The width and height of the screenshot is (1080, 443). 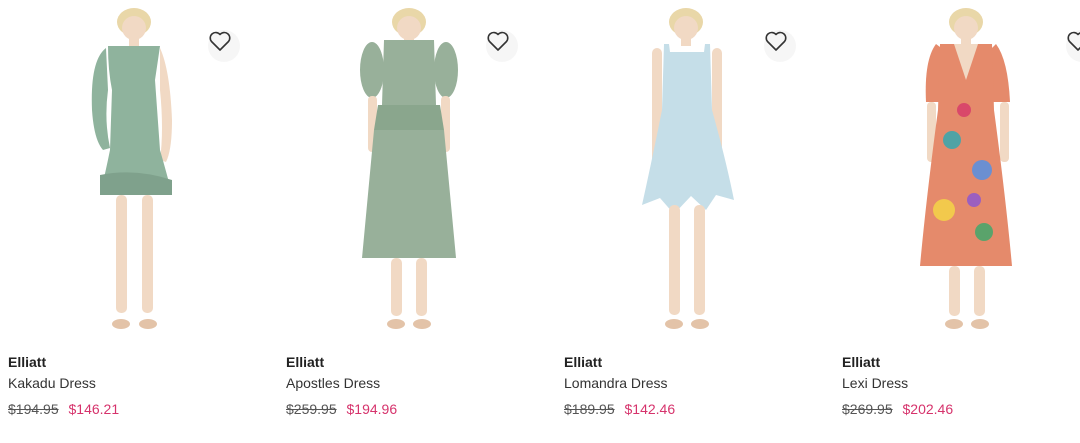 I want to click on product-info: Elliatt Lexi Dress $269.95 $202.46, so click(x=961, y=385).